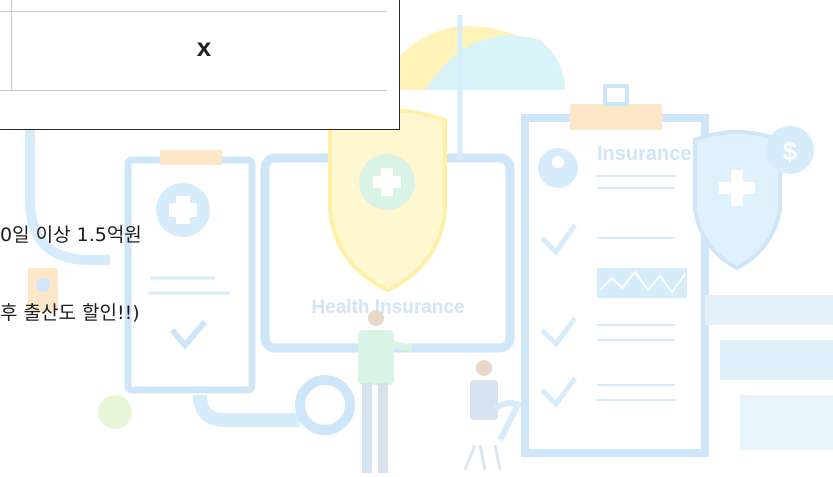 The width and height of the screenshot is (833, 477). I want to click on health-insurance-label: Health Insurance, so click(387, 307).